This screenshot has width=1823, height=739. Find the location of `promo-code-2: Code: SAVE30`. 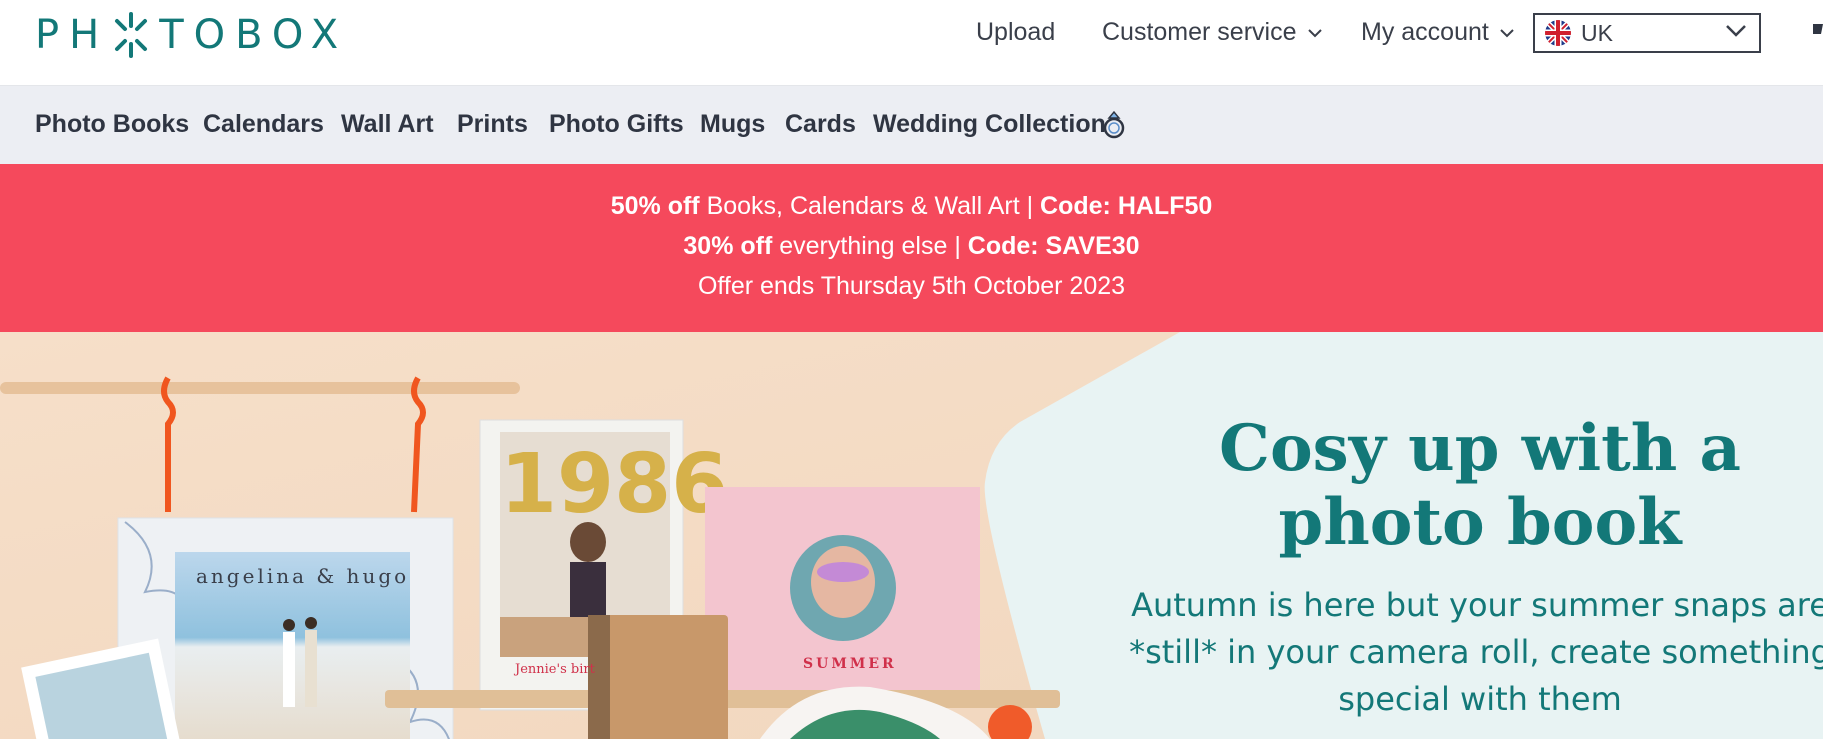

promo-code-2: Code: SAVE30 is located at coordinates (1053, 246).